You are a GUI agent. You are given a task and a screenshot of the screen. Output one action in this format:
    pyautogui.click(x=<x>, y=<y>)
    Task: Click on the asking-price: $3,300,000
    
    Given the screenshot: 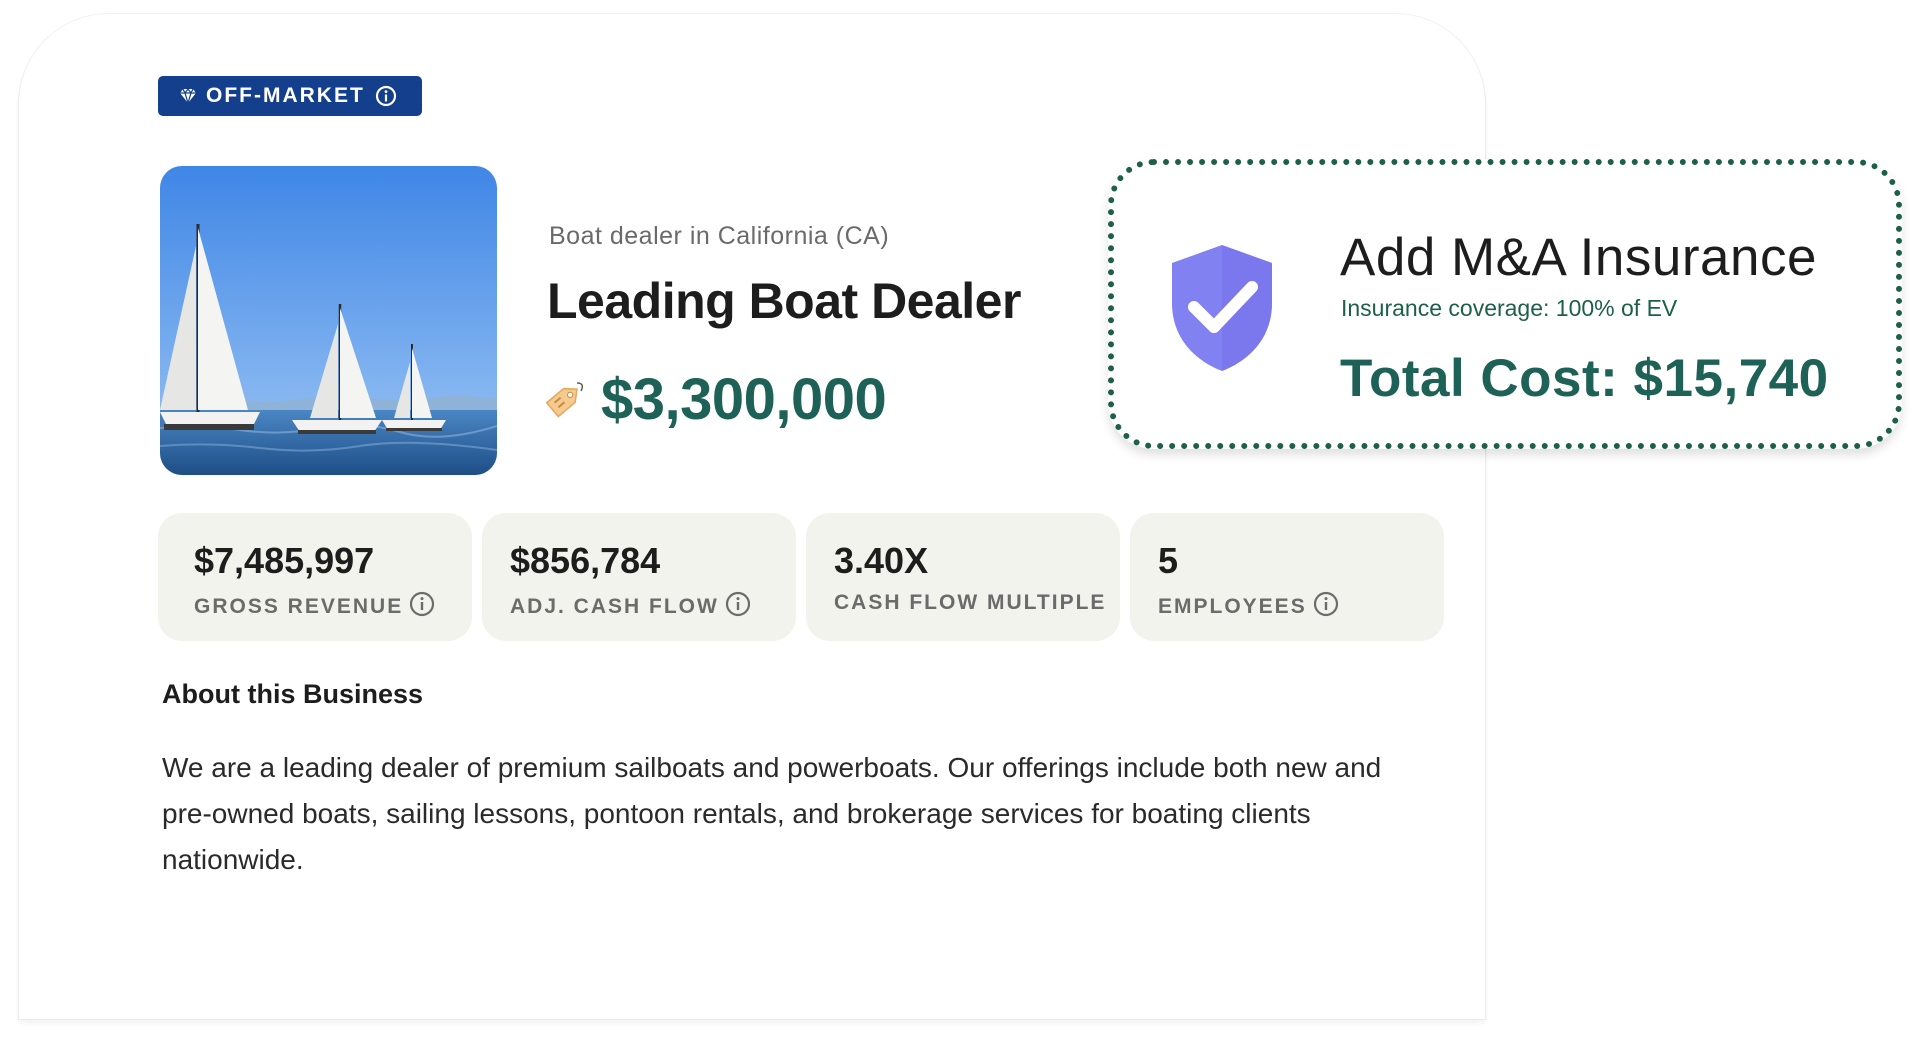 What is the action you would take?
    pyautogui.click(x=744, y=399)
    